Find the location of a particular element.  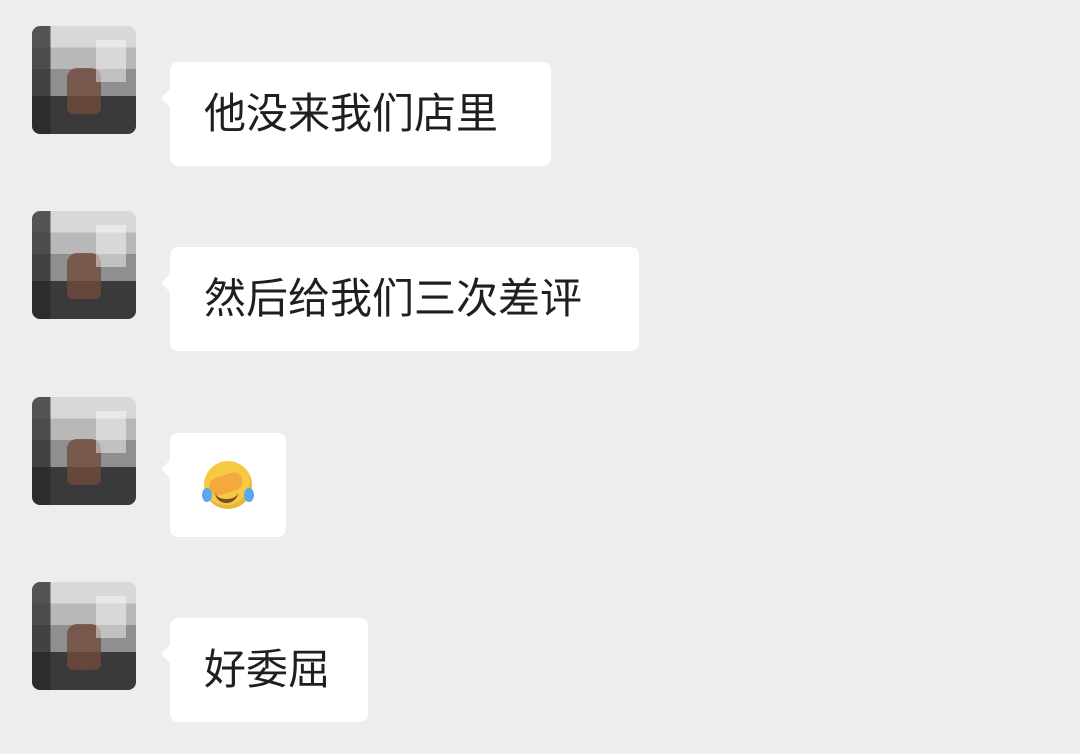

crying-face-palm-emoji is located at coordinates (228, 485).